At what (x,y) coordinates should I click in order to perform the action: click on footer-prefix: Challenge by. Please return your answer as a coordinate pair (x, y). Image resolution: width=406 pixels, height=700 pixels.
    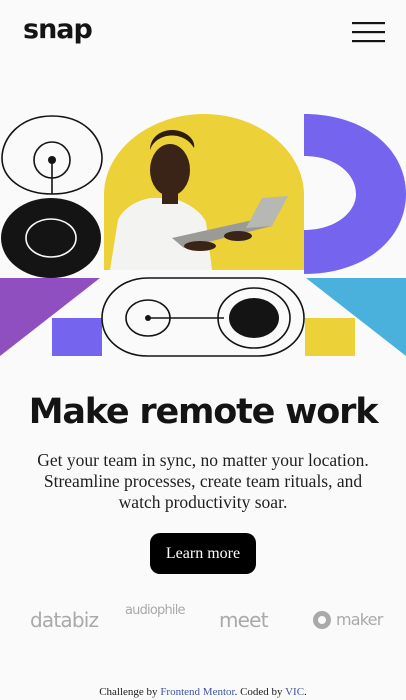
    Looking at the image, I should click on (130, 692).